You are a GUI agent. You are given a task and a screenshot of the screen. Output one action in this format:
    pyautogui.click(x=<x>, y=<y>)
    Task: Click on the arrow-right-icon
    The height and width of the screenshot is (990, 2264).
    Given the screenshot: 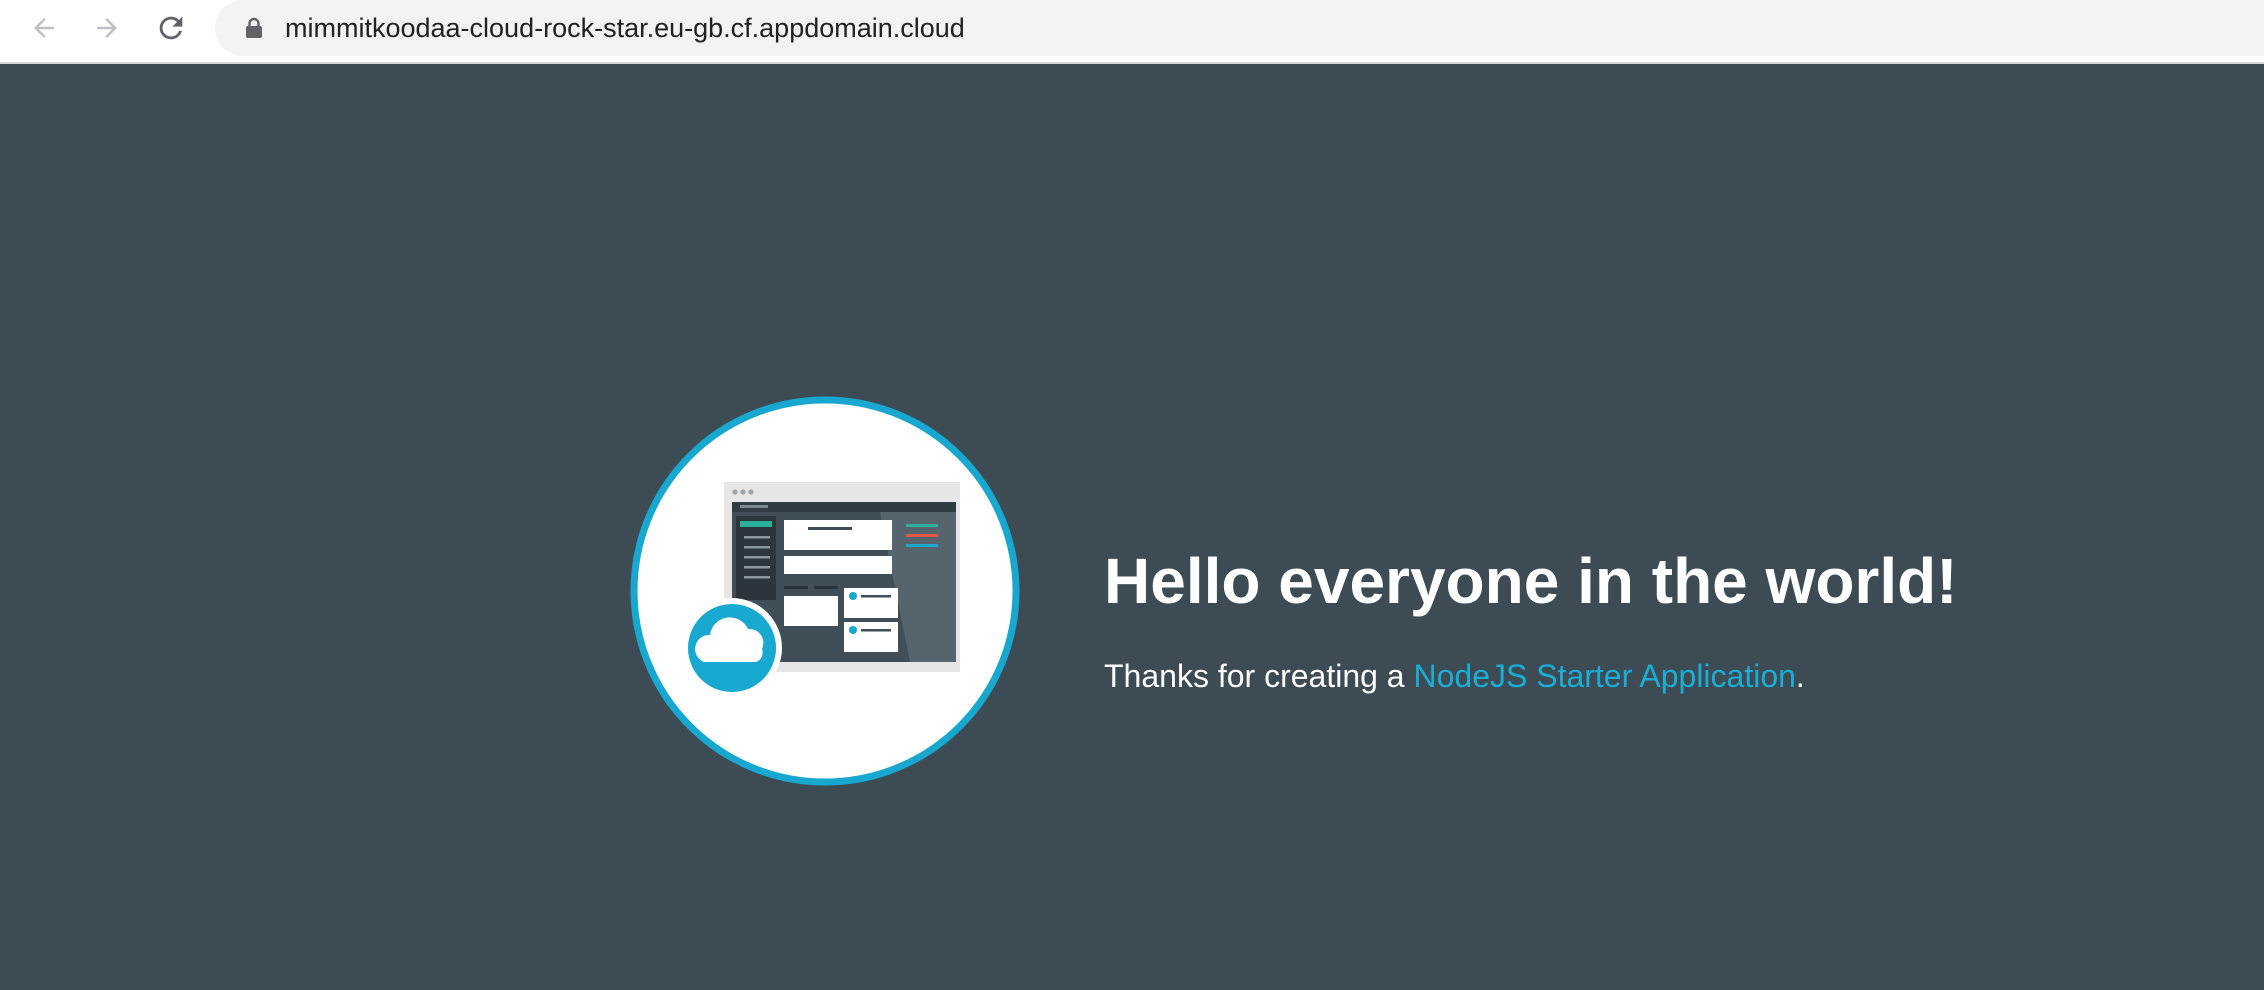 What is the action you would take?
    pyautogui.click(x=107, y=28)
    